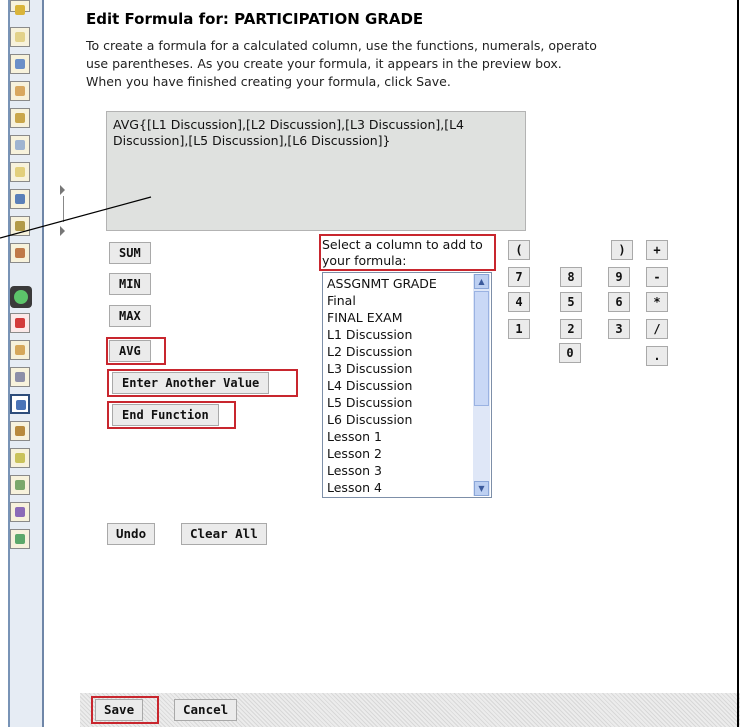 This screenshot has height=727, width=740. What do you see at coordinates (20, 64) in the screenshot?
I see `toolbar-pin-icon` at bounding box center [20, 64].